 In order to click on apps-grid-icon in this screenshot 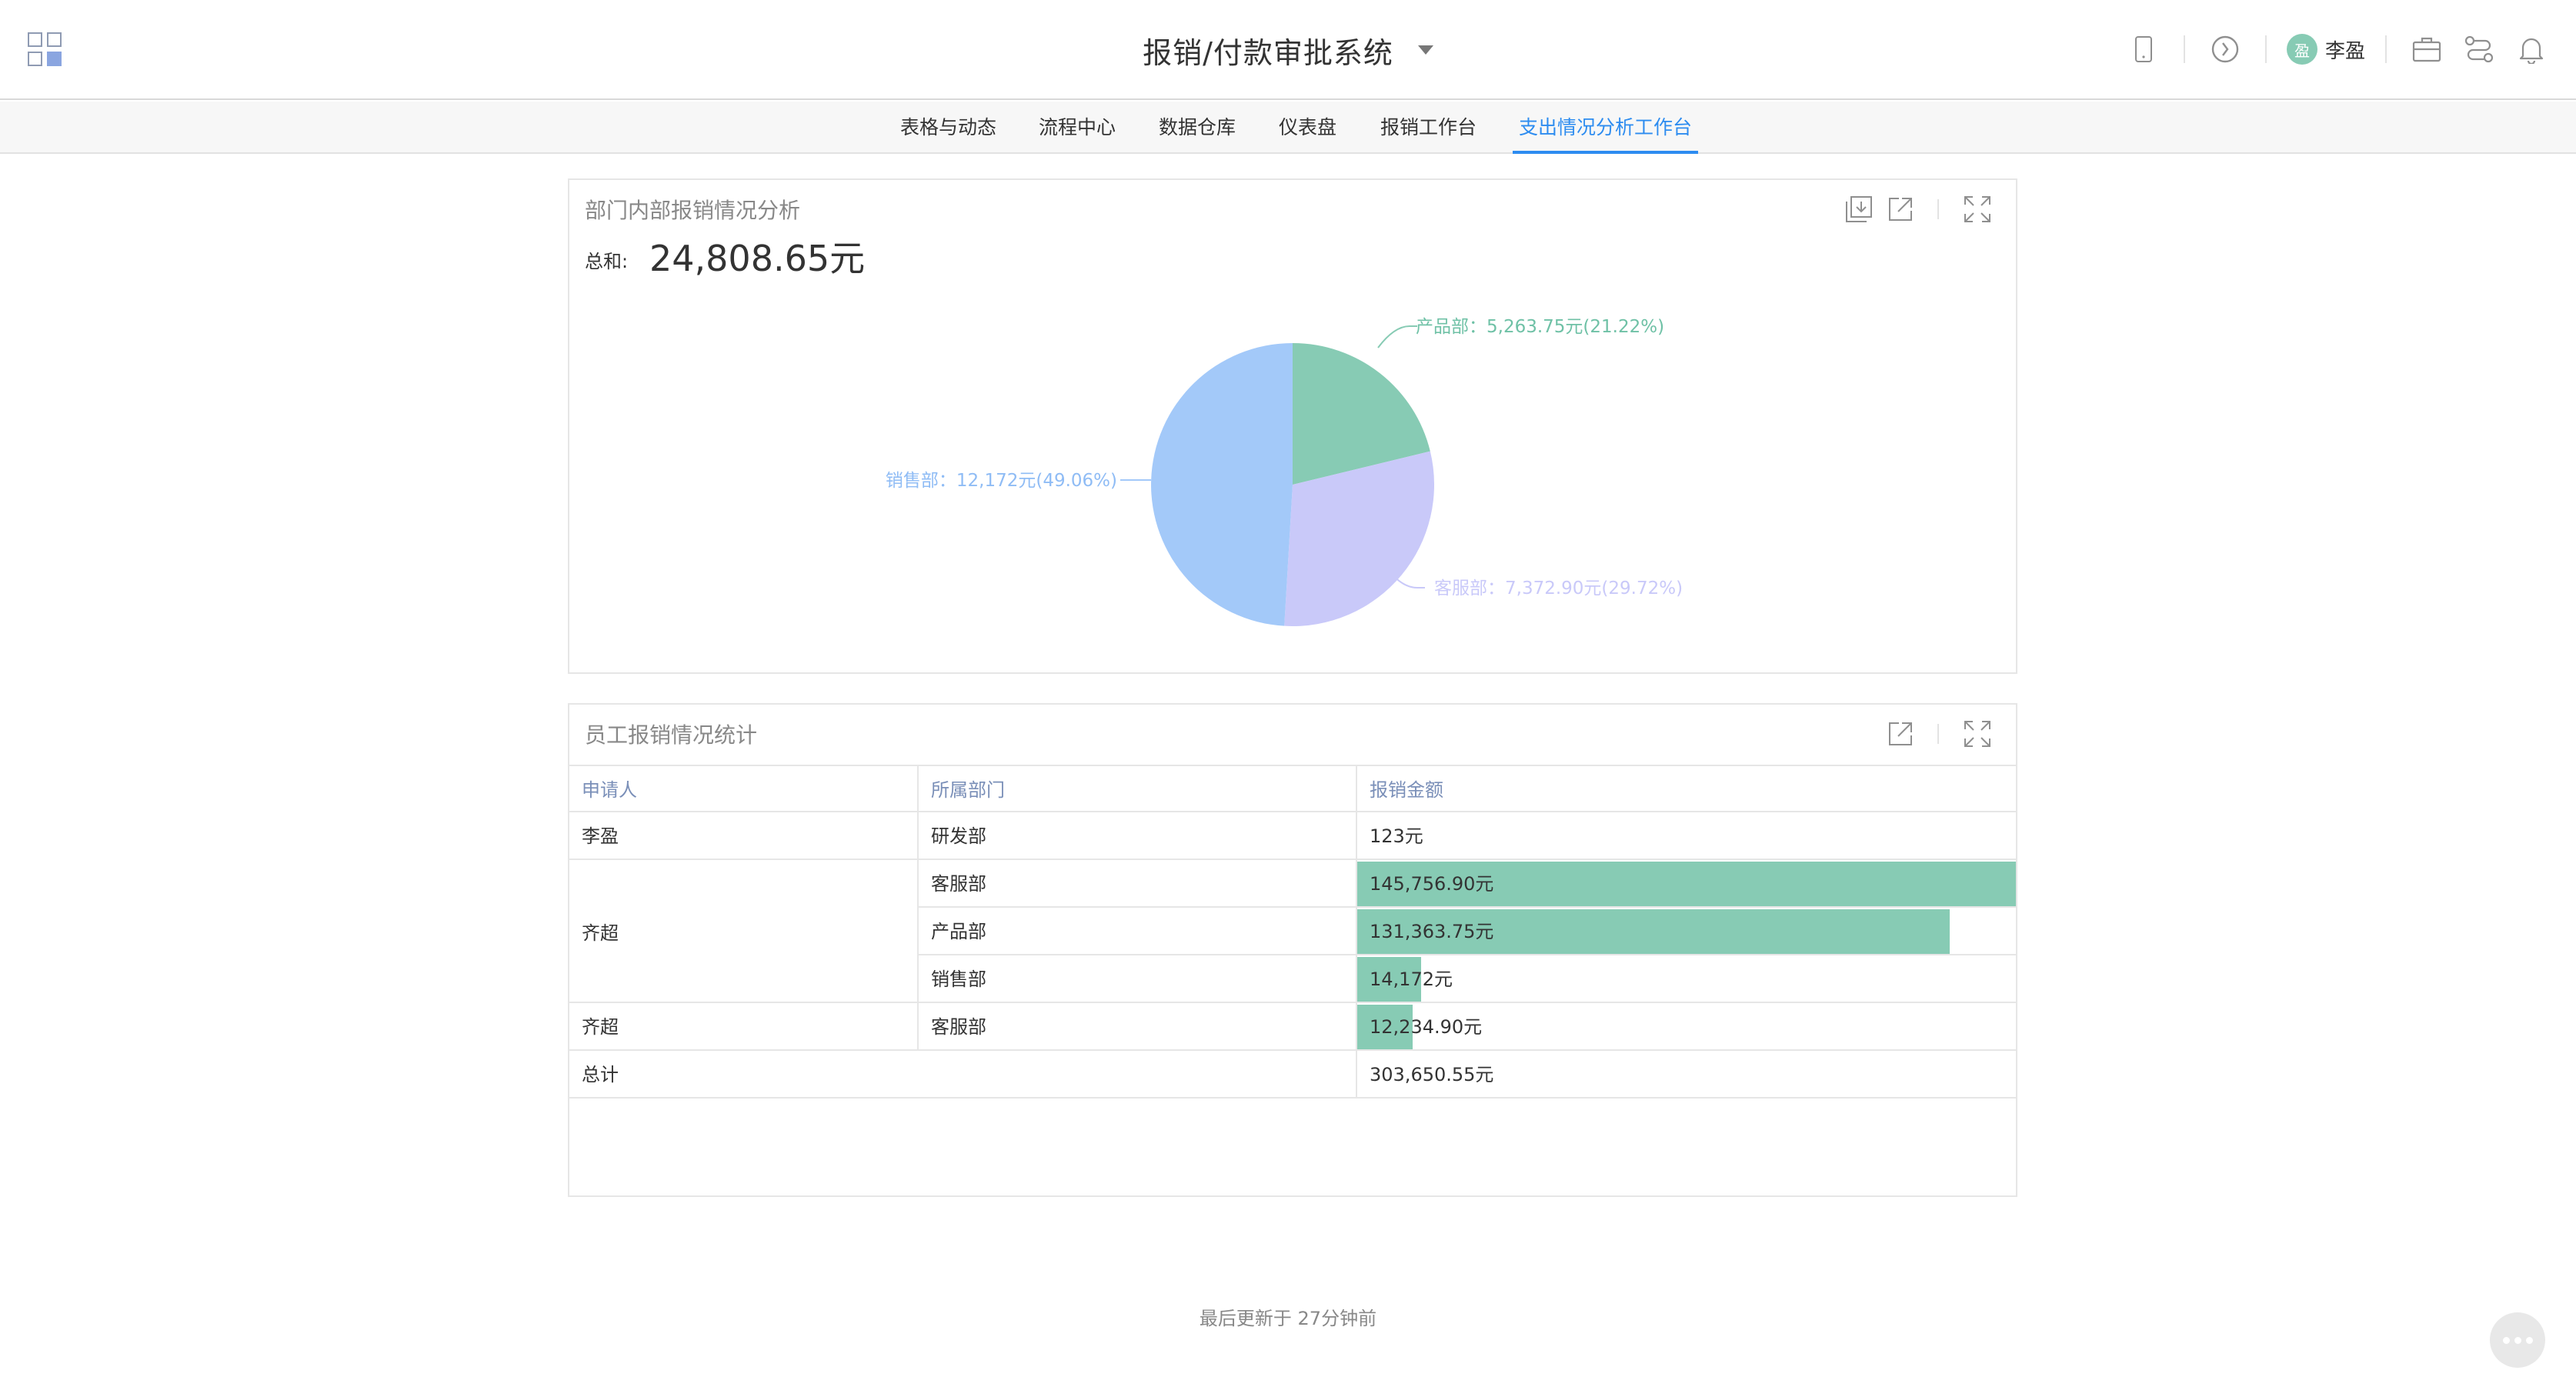, I will do `click(45, 49)`.